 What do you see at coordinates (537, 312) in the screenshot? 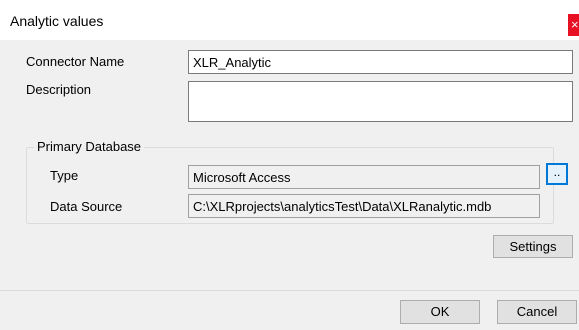
I see `cancel-button: Cancel` at bounding box center [537, 312].